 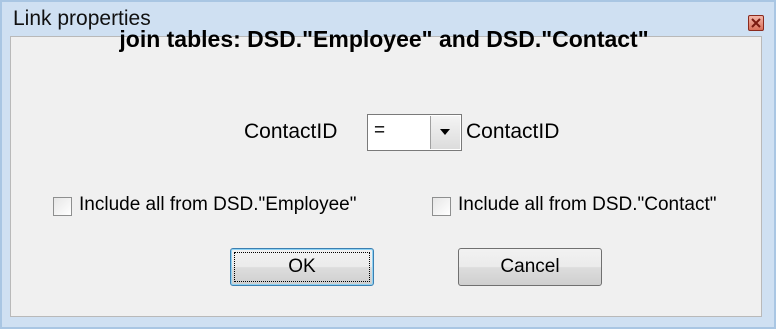 What do you see at coordinates (380, 130) in the screenshot?
I see `operator-value: =` at bounding box center [380, 130].